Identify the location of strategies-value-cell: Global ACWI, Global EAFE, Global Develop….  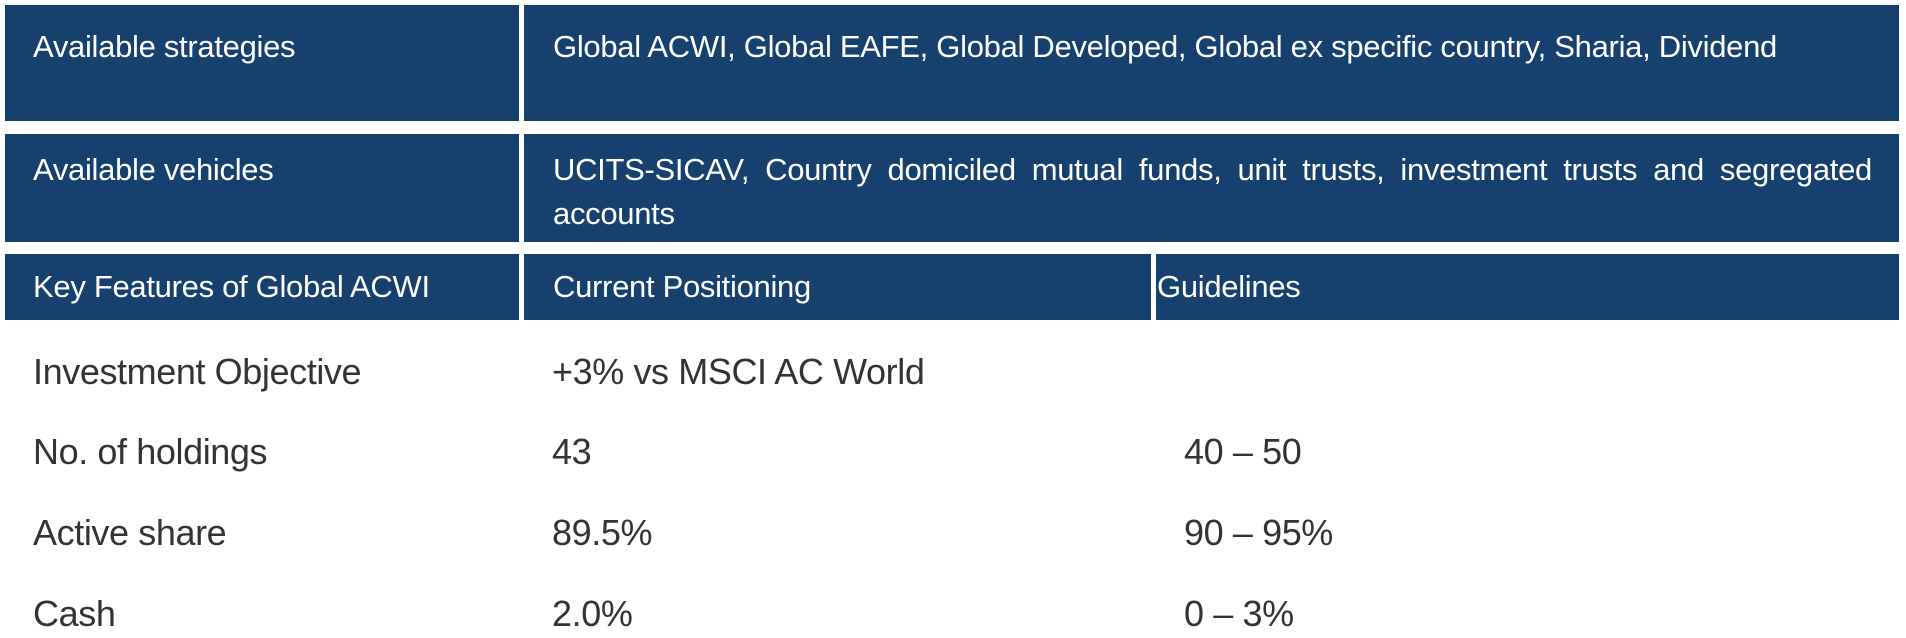
(1211, 63).